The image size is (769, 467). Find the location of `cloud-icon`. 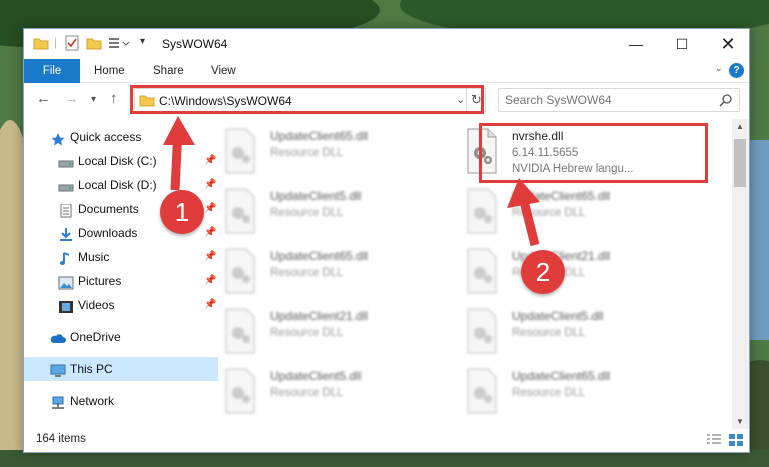

cloud-icon is located at coordinates (58, 337).